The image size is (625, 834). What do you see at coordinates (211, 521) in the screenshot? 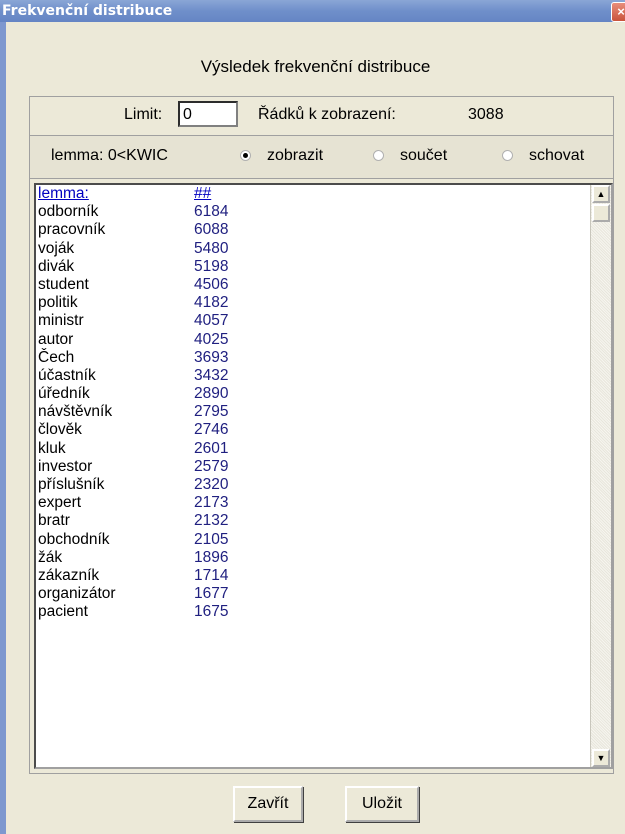
I see `list-item-count: 2132` at bounding box center [211, 521].